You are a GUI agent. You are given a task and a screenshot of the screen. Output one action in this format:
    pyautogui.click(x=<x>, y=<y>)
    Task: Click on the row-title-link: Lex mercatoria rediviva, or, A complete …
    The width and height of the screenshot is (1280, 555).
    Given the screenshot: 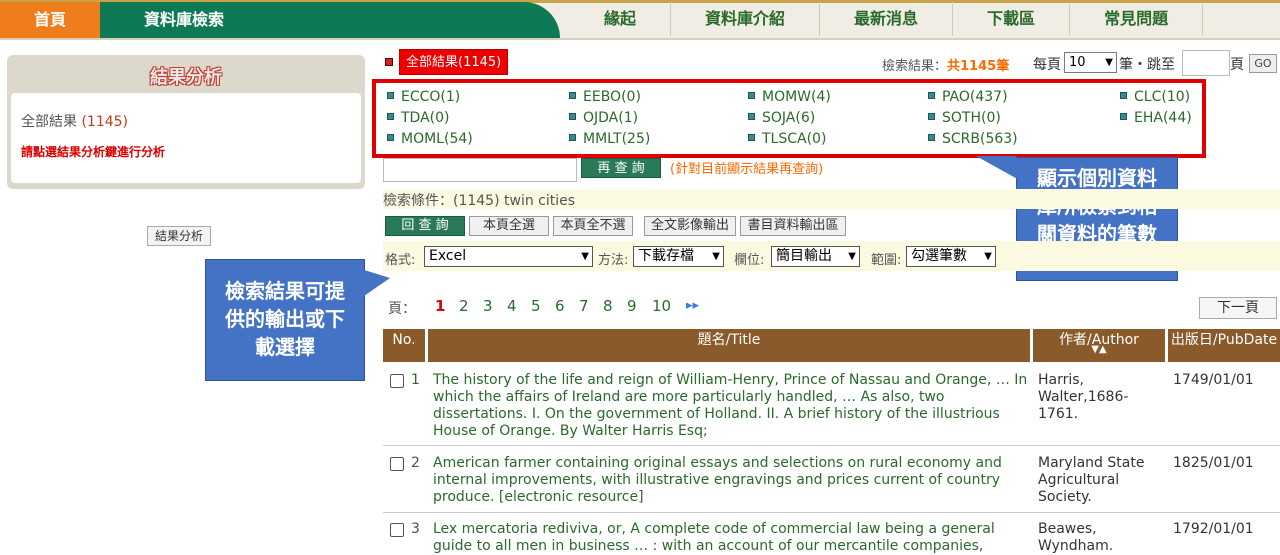 What is the action you would take?
    pyautogui.click(x=730, y=538)
    